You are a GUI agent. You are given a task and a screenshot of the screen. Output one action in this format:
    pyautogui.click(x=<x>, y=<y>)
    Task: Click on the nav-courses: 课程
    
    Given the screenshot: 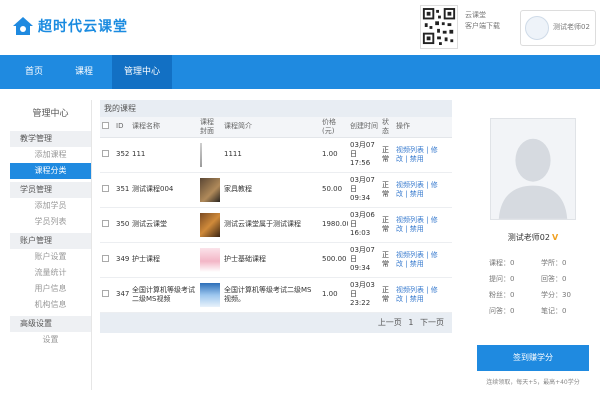 What is the action you would take?
    pyautogui.click(x=84, y=72)
    